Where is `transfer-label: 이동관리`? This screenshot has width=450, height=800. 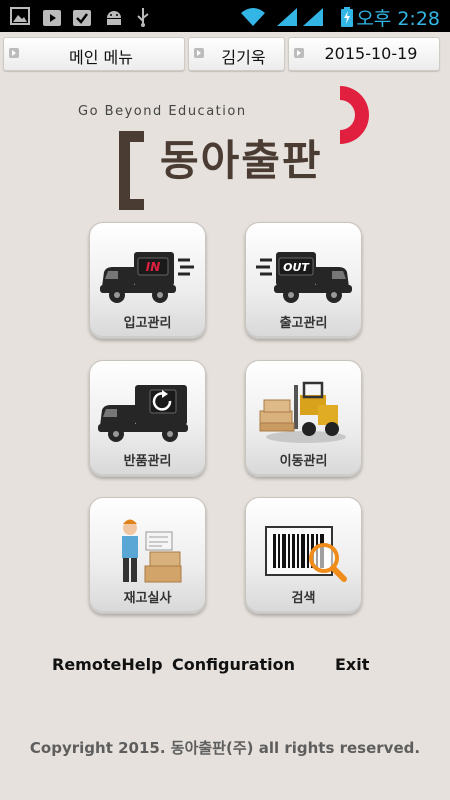 transfer-label: 이동관리 is located at coordinates (303, 461).